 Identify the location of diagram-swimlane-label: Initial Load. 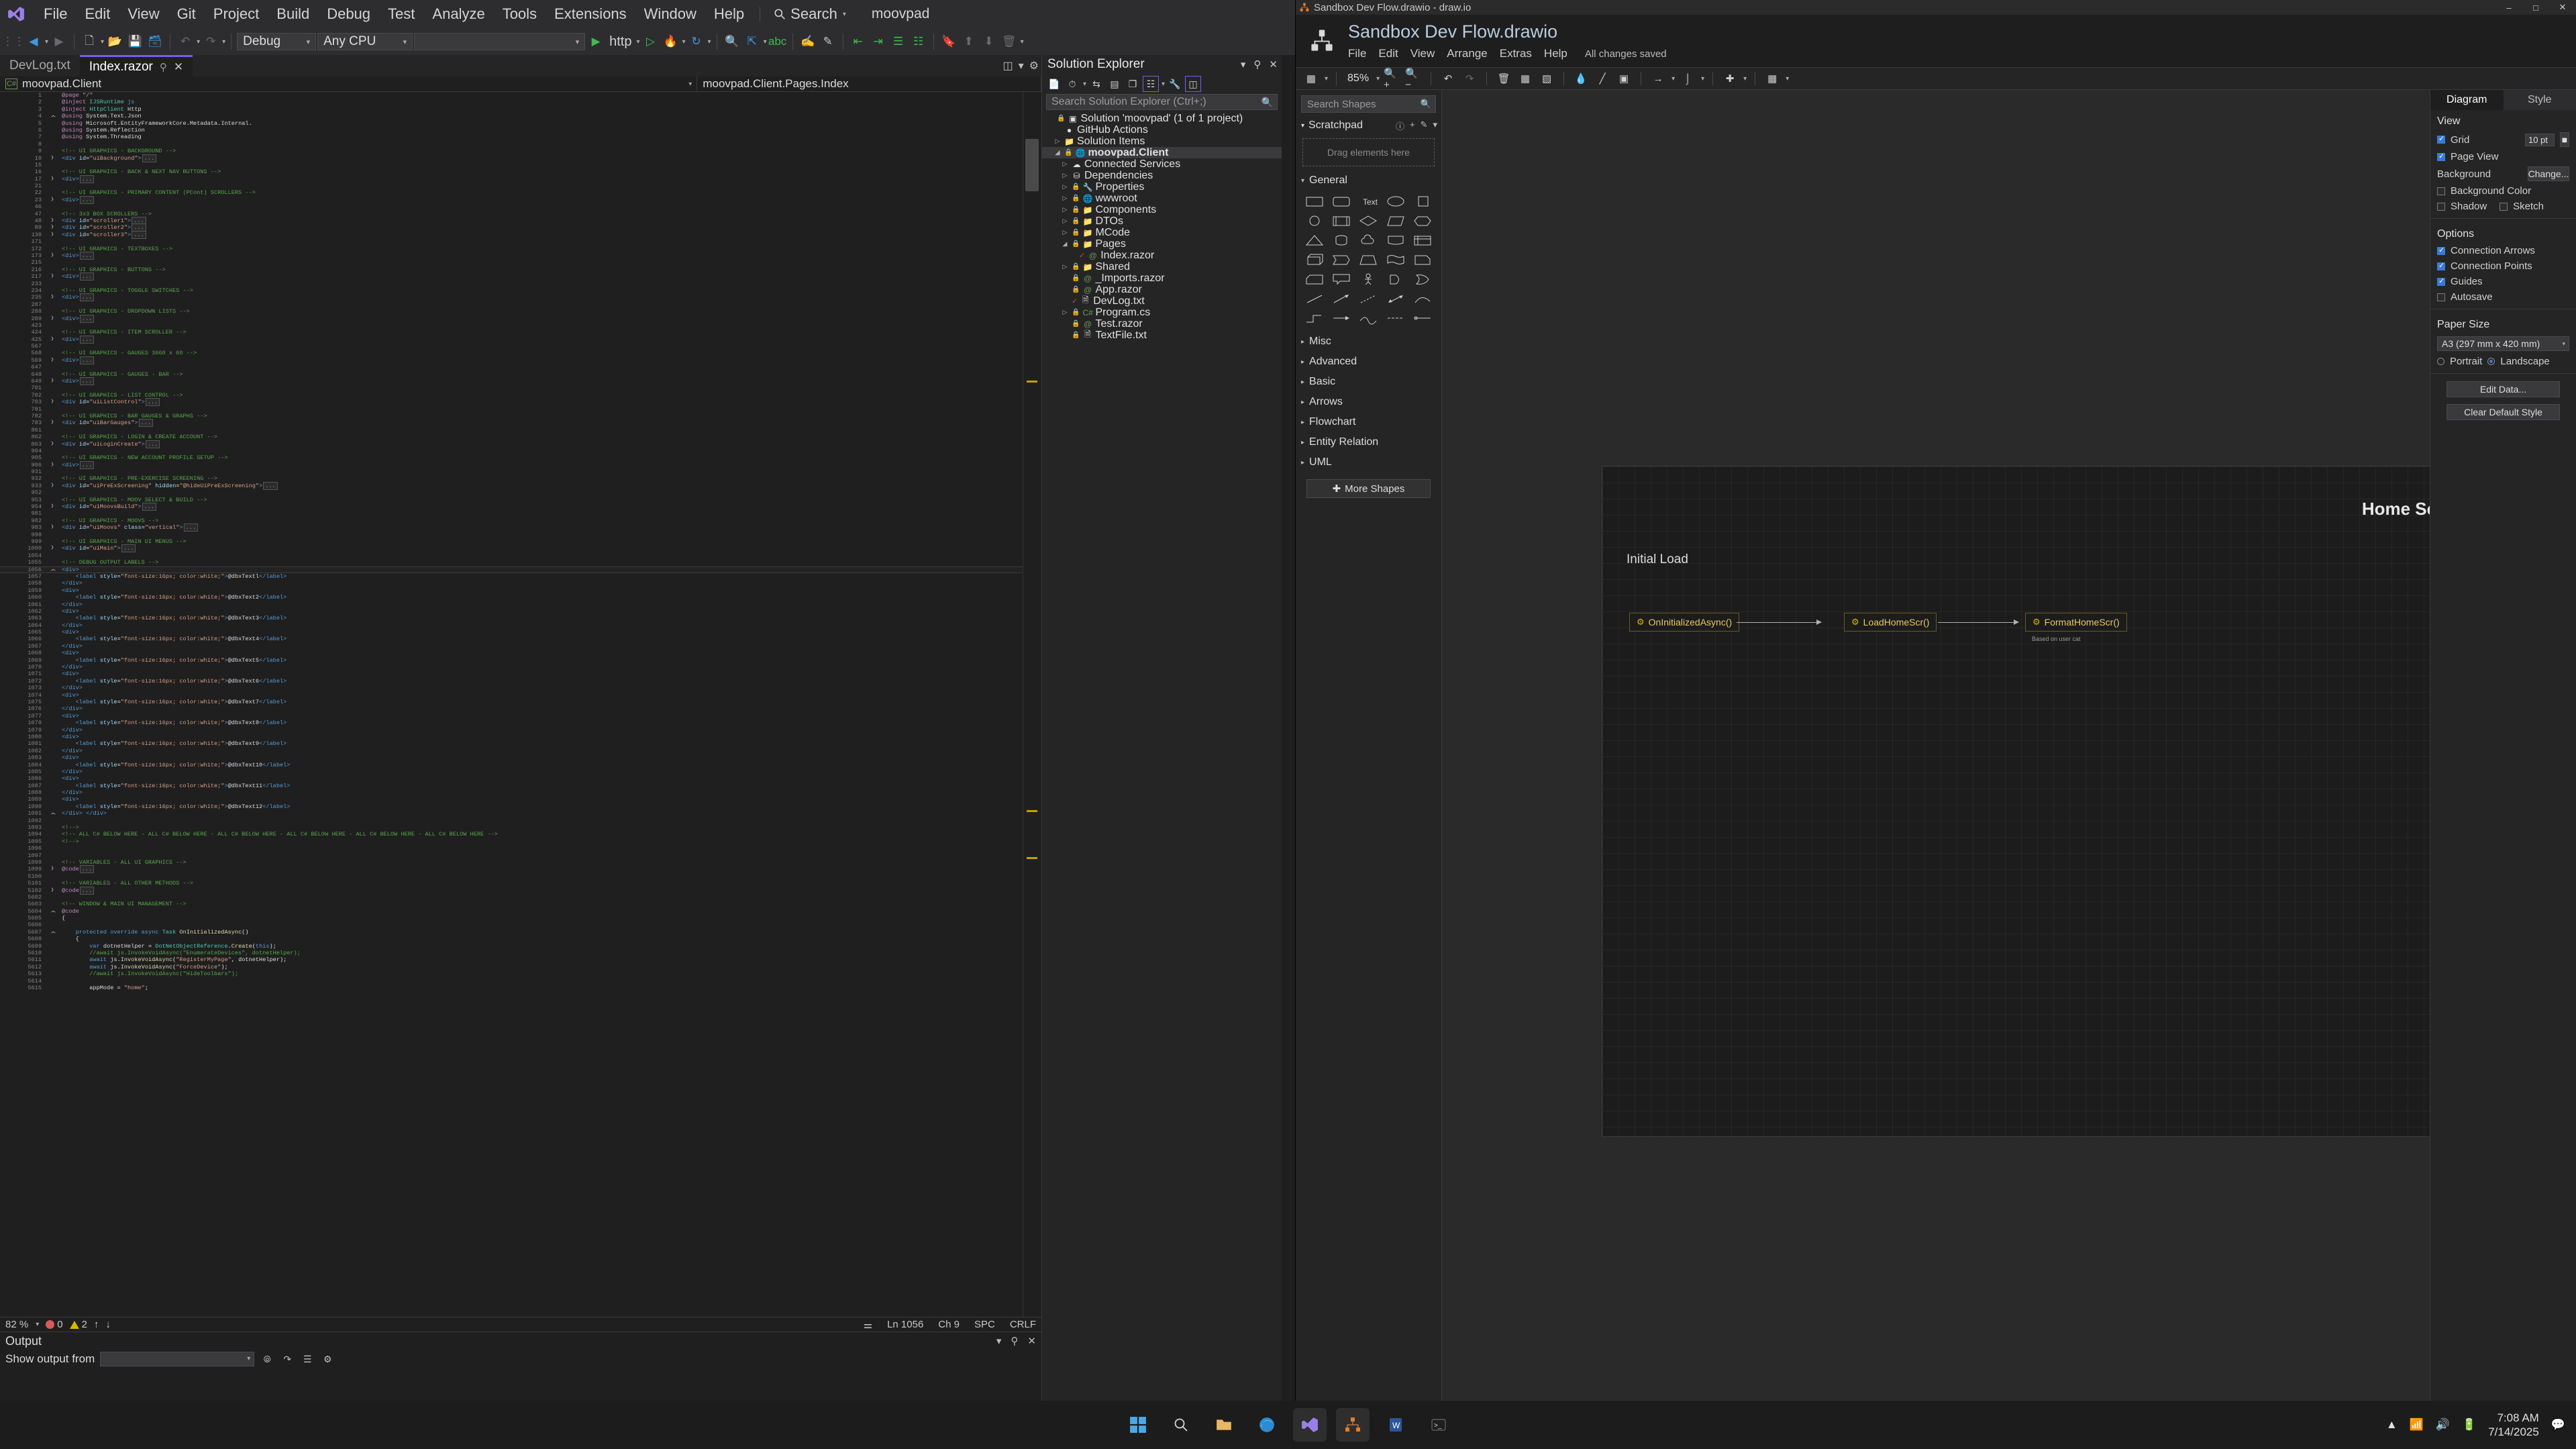
(1657, 559).